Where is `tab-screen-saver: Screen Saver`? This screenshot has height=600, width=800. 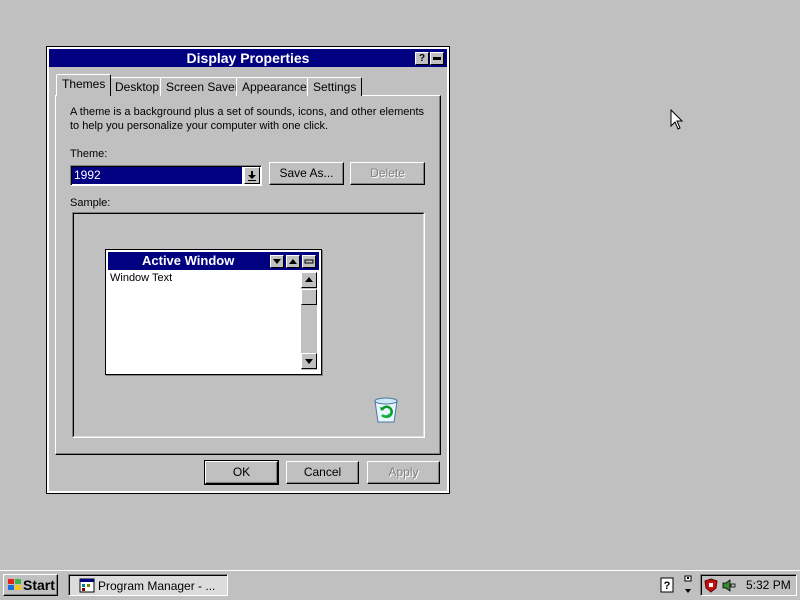
tab-screen-saver: Screen Saver is located at coordinates (202, 86).